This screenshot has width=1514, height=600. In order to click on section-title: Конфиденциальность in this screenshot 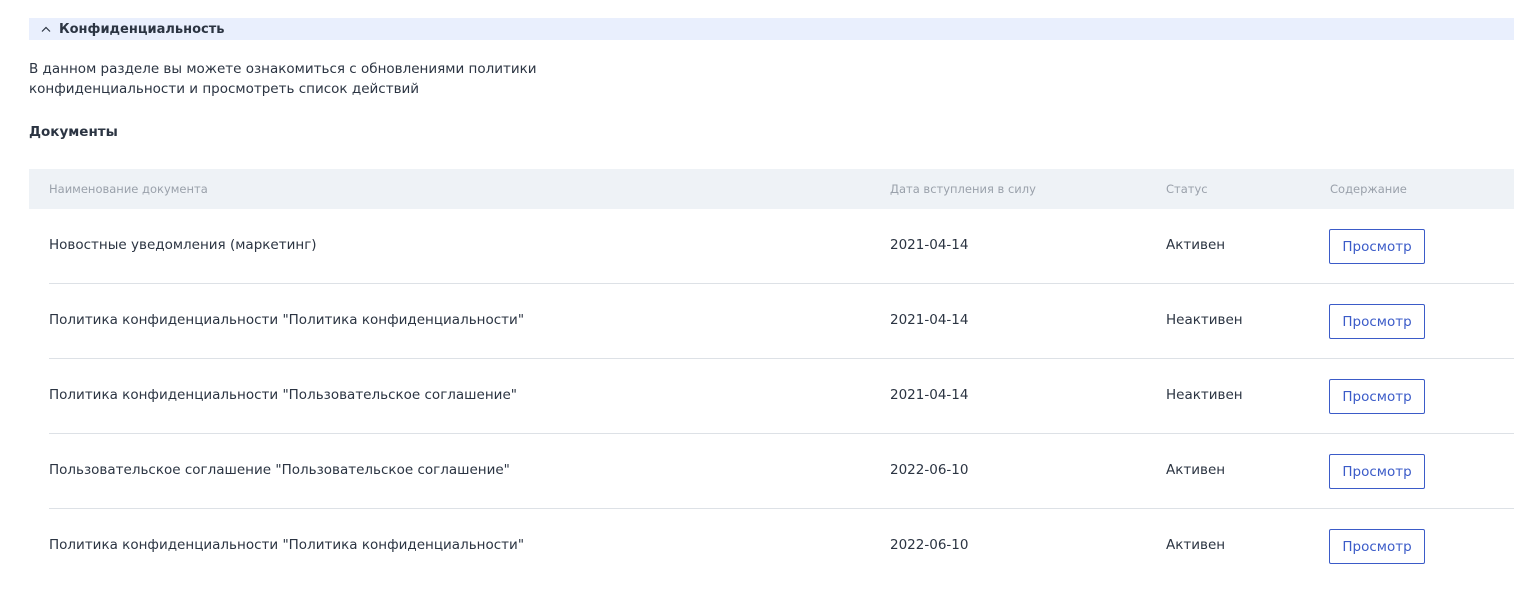, I will do `click(142, 29)`.